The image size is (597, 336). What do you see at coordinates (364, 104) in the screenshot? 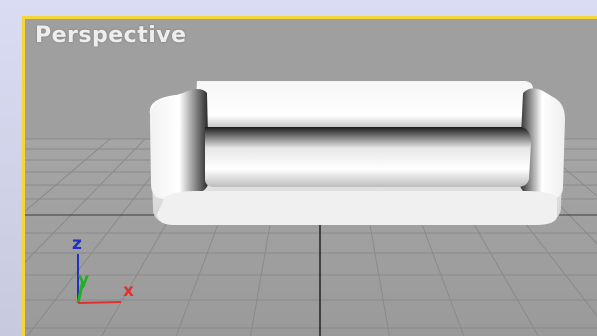
I see `sofa-back` at bounding box center [364, 104].